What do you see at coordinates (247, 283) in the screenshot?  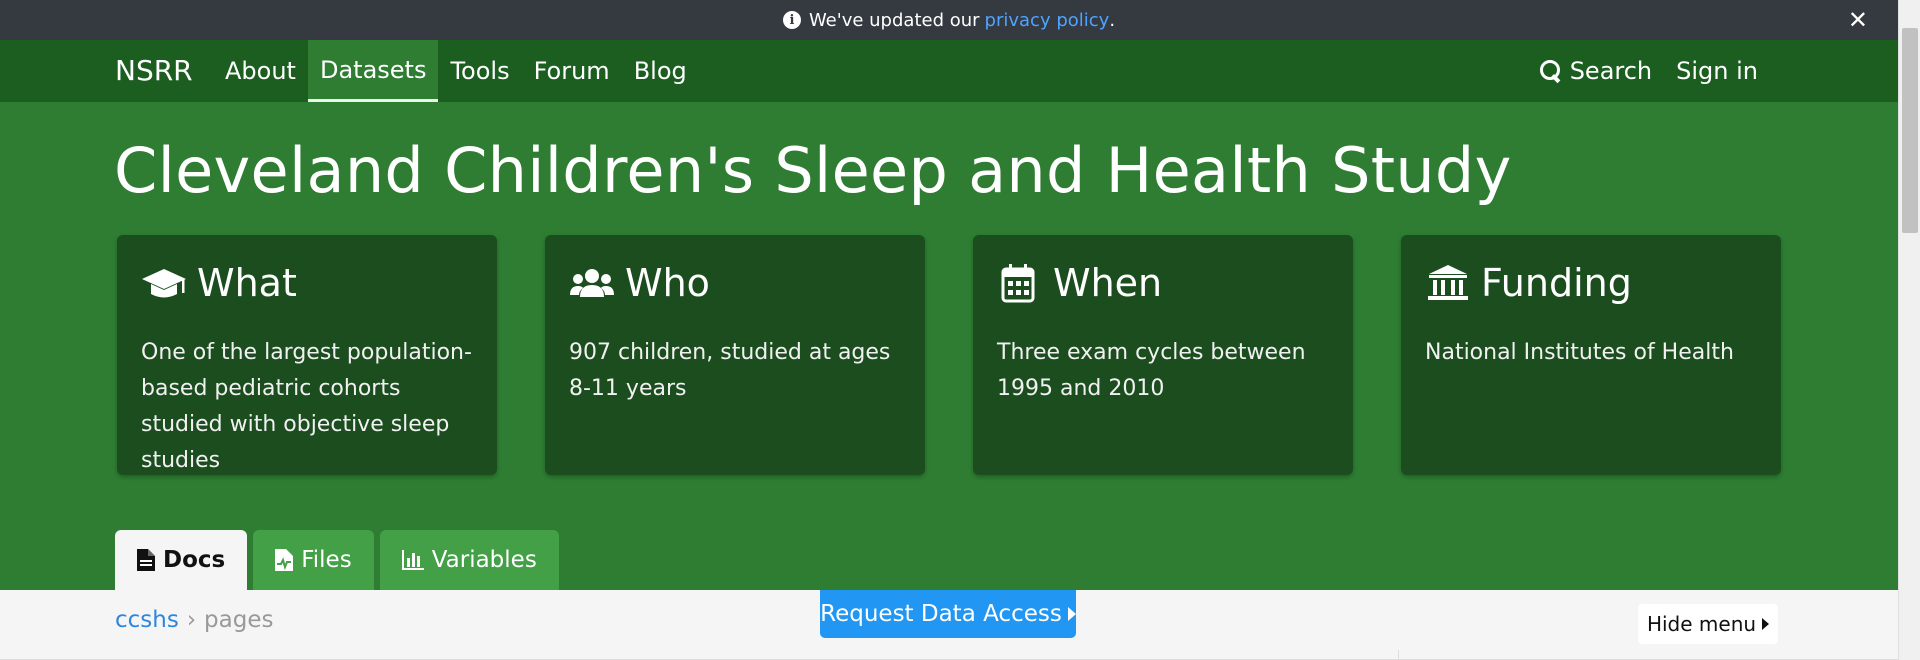 I see `card-what-title: What` at bounding box center [247, 283].